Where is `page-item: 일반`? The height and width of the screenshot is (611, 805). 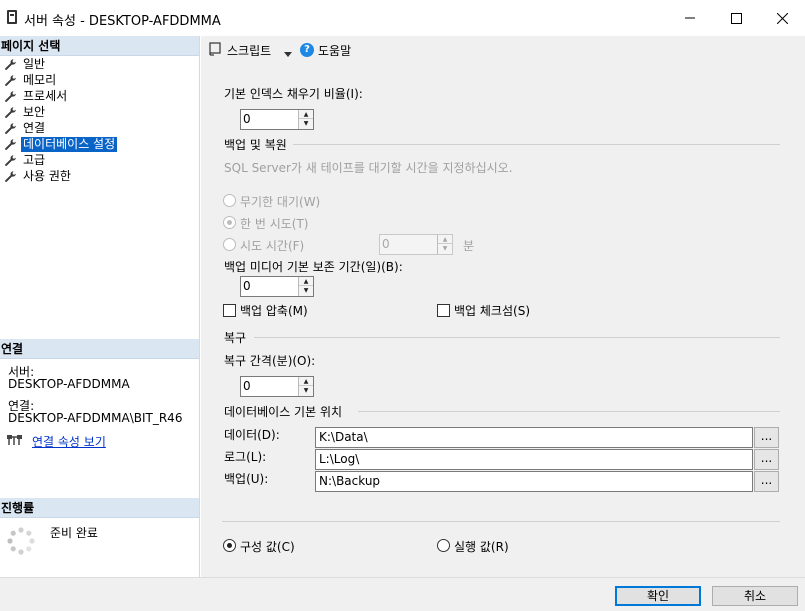 page-item: 일반 is located at coordinates (25, 64).